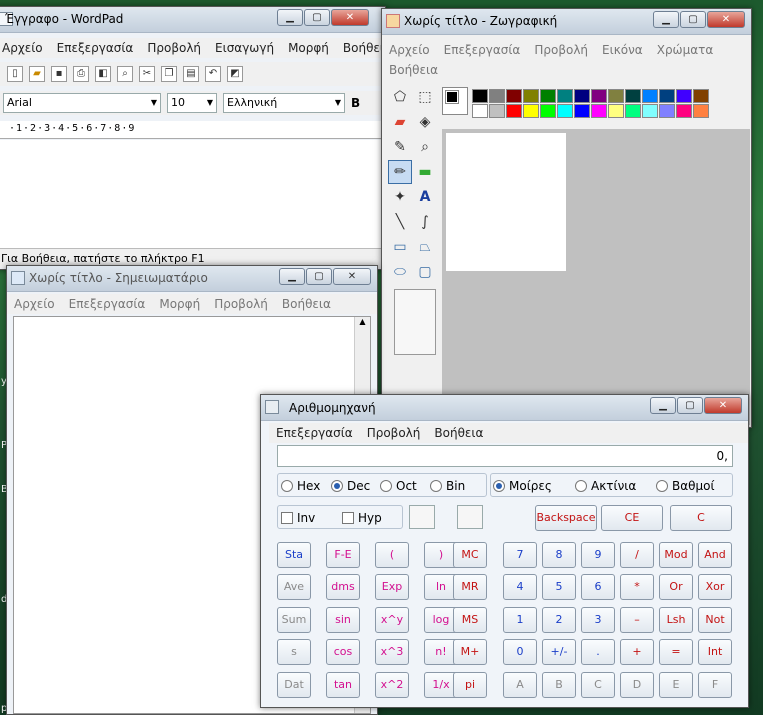 The image size is (763, 715). Describe the element at coordinates (400, 222) in the screenshot. I see `line-icon: ╲` at that location.